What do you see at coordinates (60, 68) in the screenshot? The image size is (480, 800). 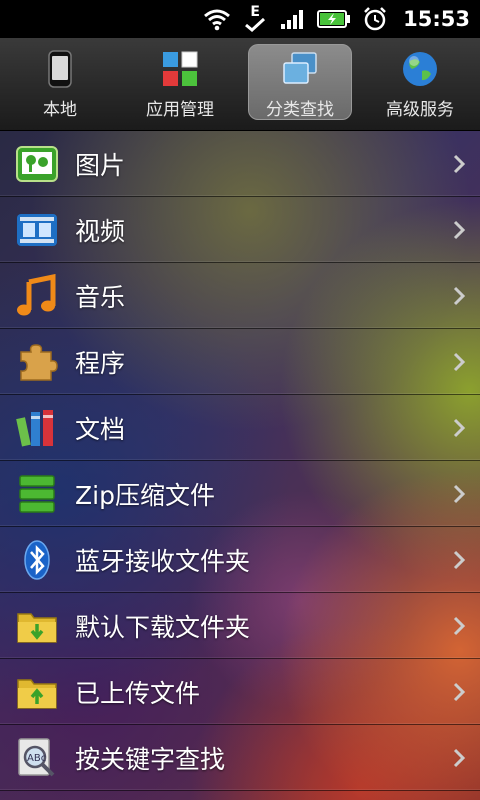 I see `phone-icon` at bounding box center [60, 68].